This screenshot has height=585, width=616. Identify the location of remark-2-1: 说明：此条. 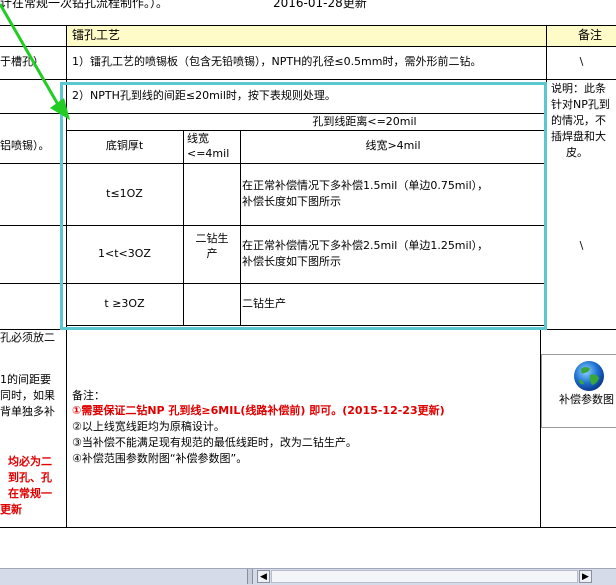
(578, 88).